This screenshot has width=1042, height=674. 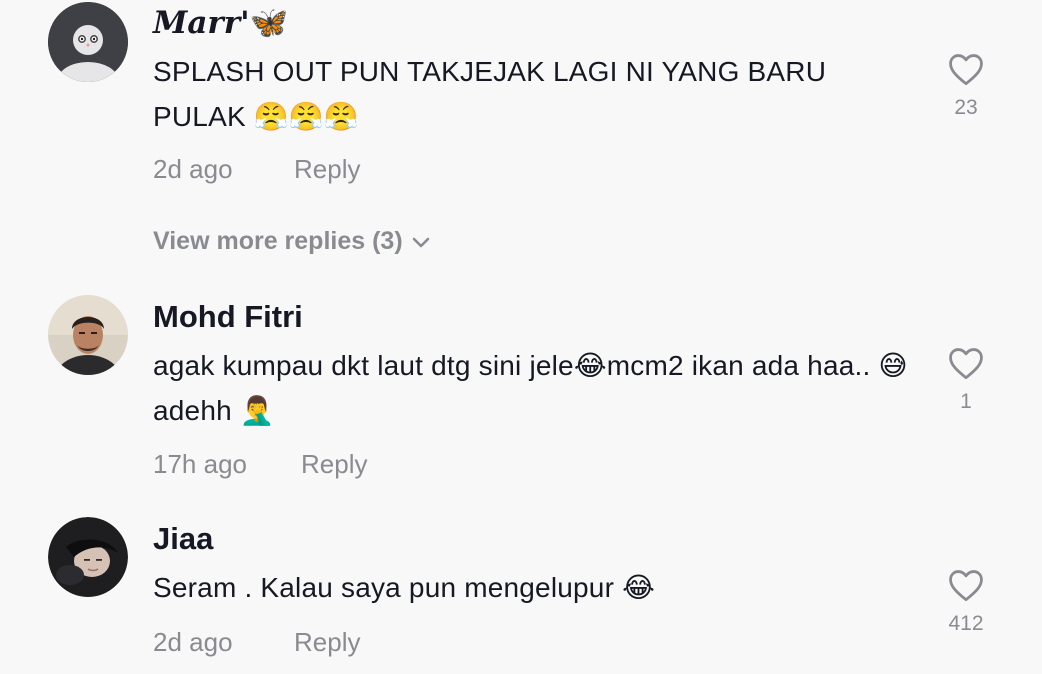 I want to click on username: Mohd Fitri, so click(x=228, y=317).